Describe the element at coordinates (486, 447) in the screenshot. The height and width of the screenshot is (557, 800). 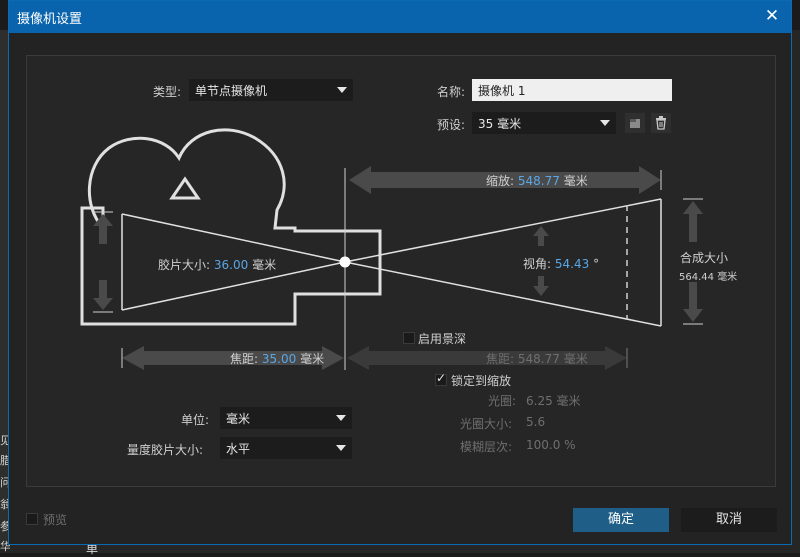
I see `blur-level-label: 模糊层次:` at that location.